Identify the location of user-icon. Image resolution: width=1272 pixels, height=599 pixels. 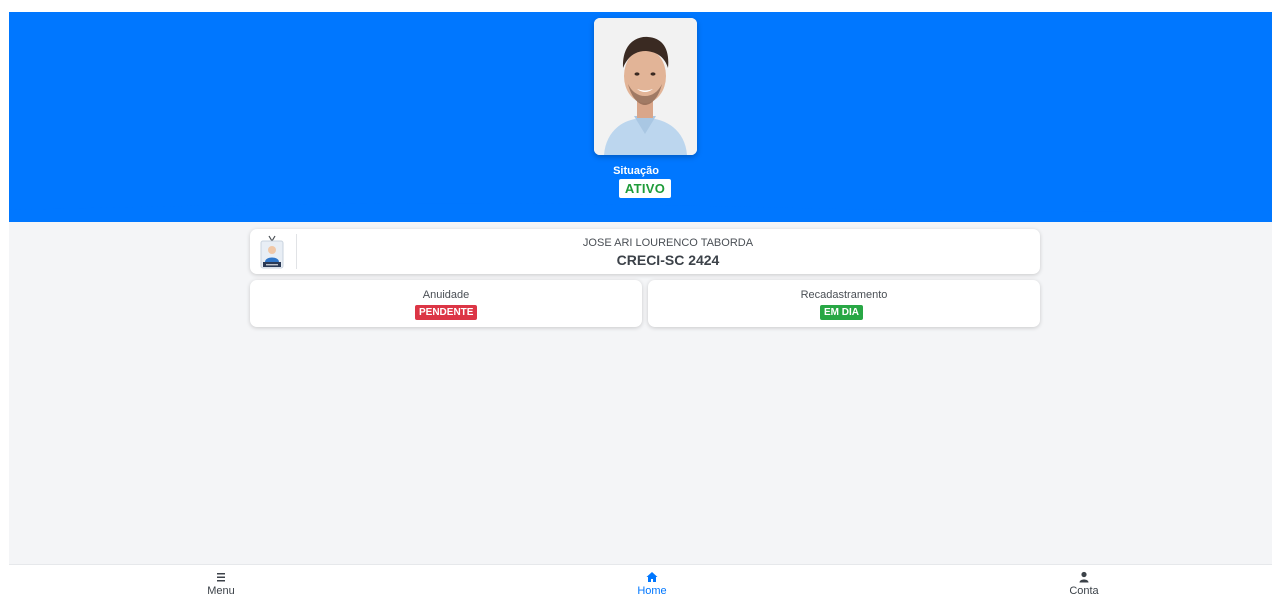
(1084, 577).